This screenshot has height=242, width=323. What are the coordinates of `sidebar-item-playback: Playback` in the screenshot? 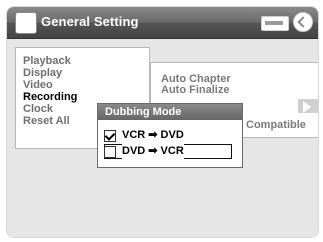 It's located at (82, 61).